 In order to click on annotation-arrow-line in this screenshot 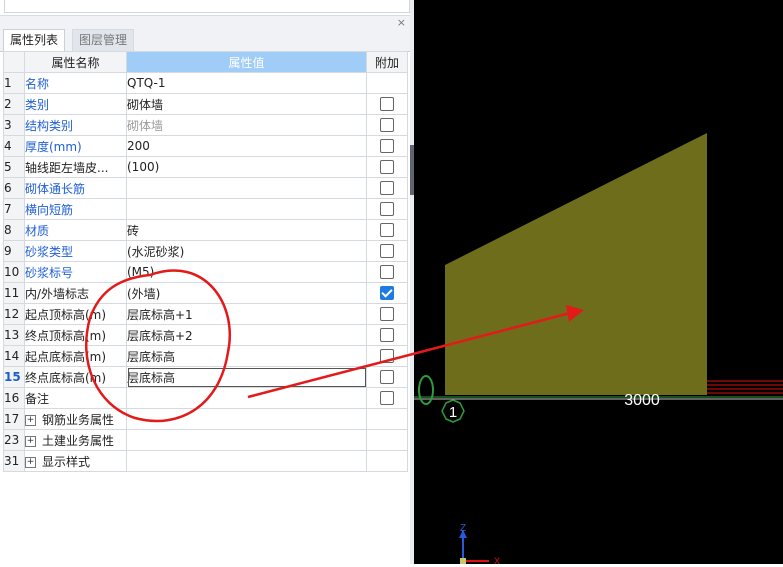, I will do `click(409, 355)`.